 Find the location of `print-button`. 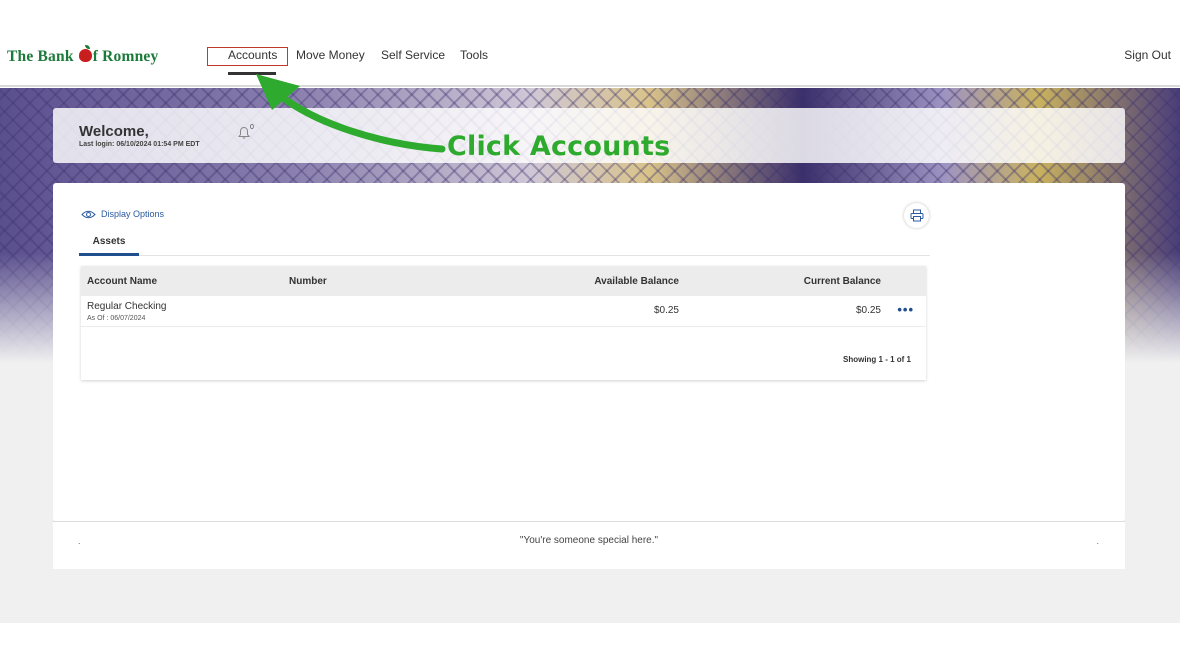

print-button is located at coordinates (916, 215).